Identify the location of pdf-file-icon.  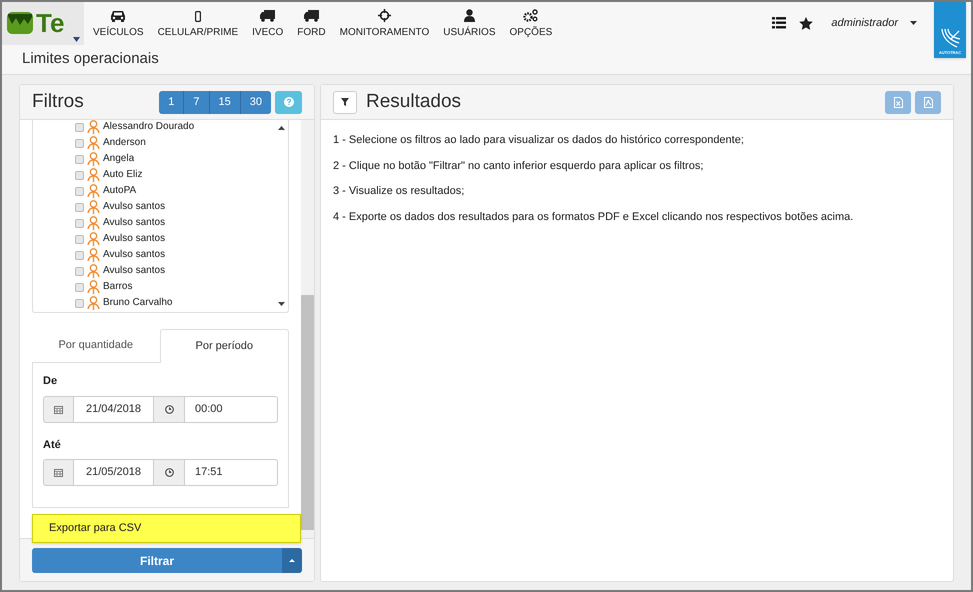
(928, 102).